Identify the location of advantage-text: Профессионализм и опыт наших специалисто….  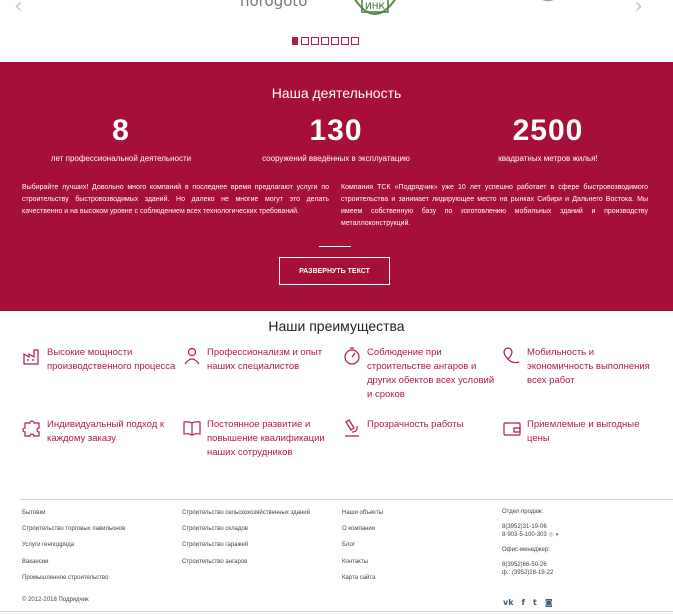
(265, 359).